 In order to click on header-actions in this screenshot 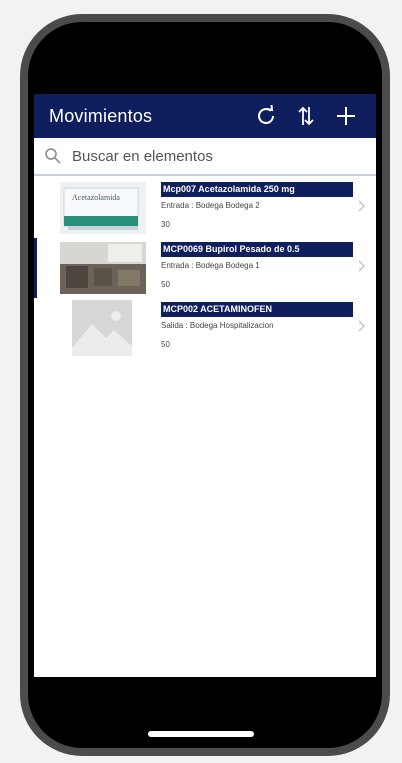, I will do `click(306, 116)`.